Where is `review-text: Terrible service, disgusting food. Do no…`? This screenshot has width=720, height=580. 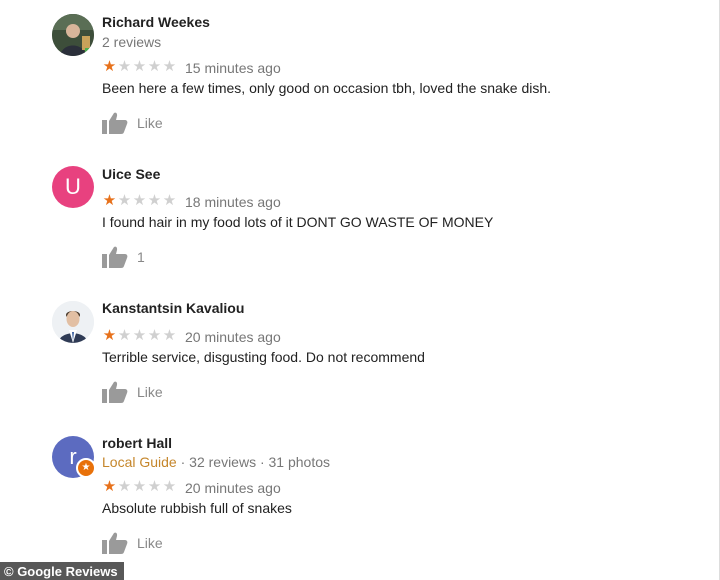 review-text: Terrible service, disgusting food. Do no… is located at coordinates (263, 357).